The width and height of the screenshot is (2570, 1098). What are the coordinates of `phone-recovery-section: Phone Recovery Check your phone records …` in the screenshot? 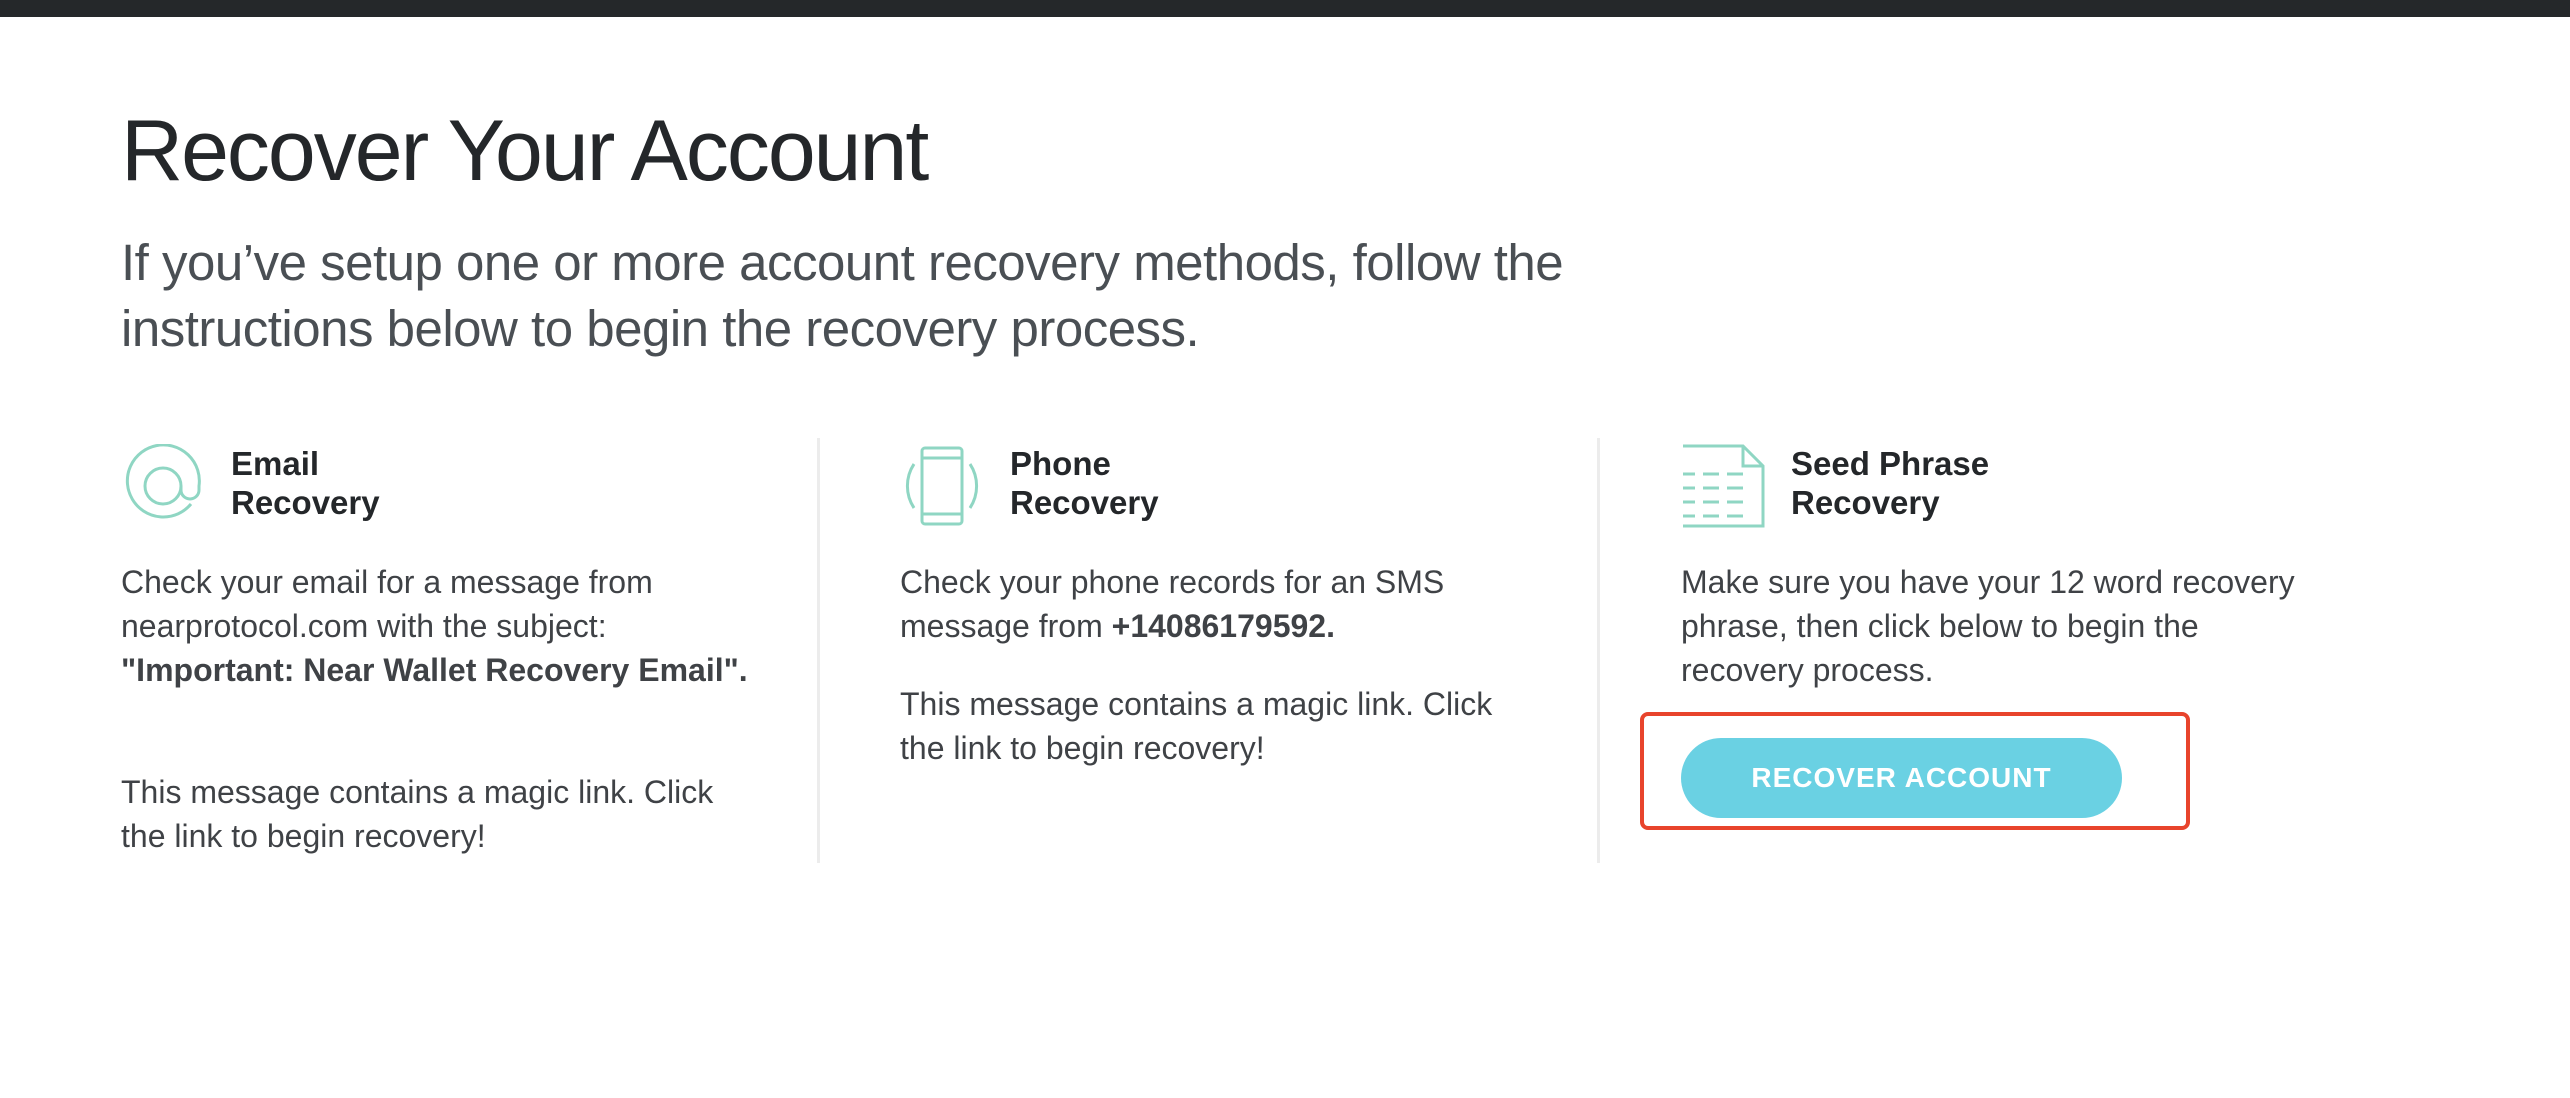 It's located at (1280, 650).